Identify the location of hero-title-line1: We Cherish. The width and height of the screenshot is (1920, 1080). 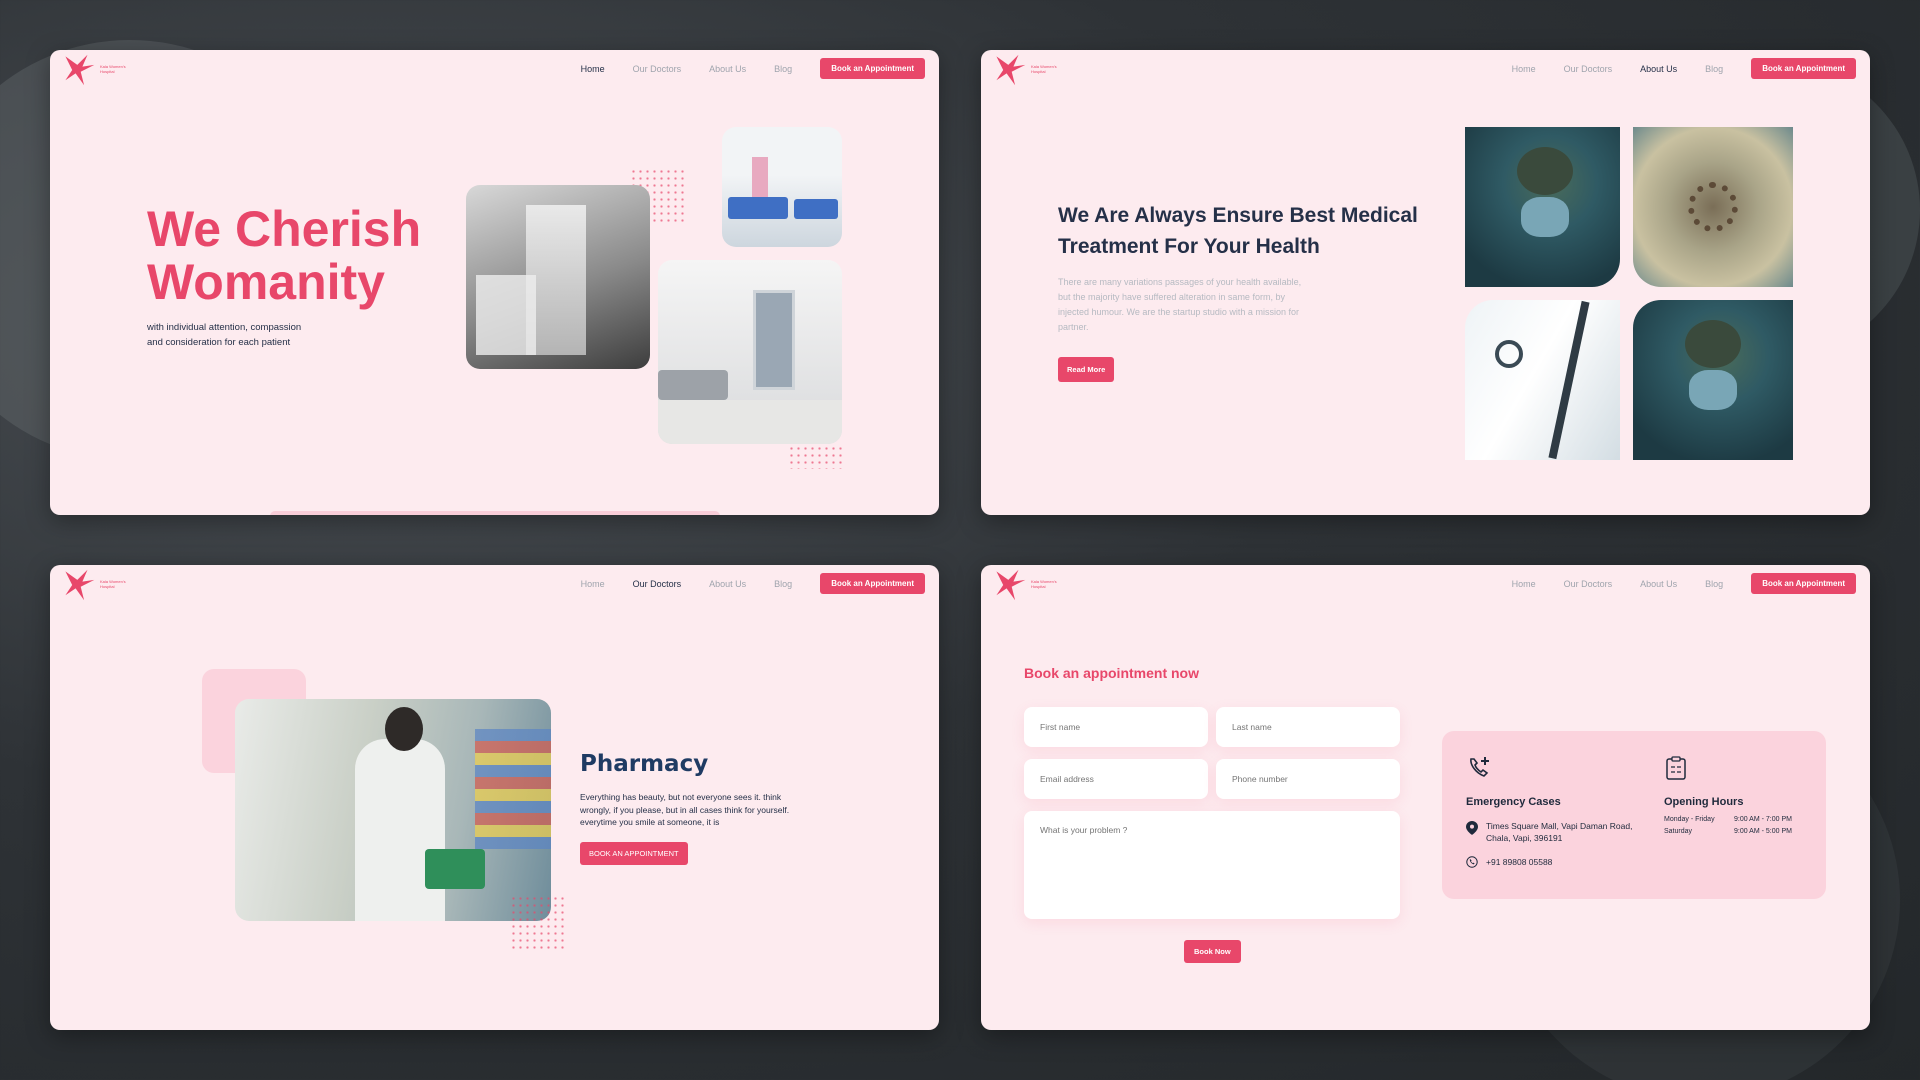
(284, 229).